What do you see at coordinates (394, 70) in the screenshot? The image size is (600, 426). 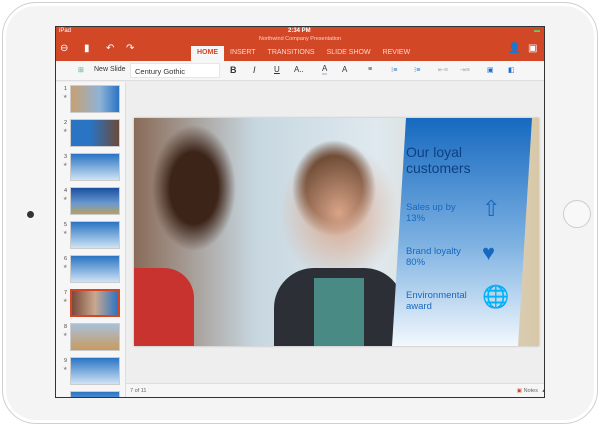 I see `bullets-icon: ⁝≡` at bounding box center [394, 70].